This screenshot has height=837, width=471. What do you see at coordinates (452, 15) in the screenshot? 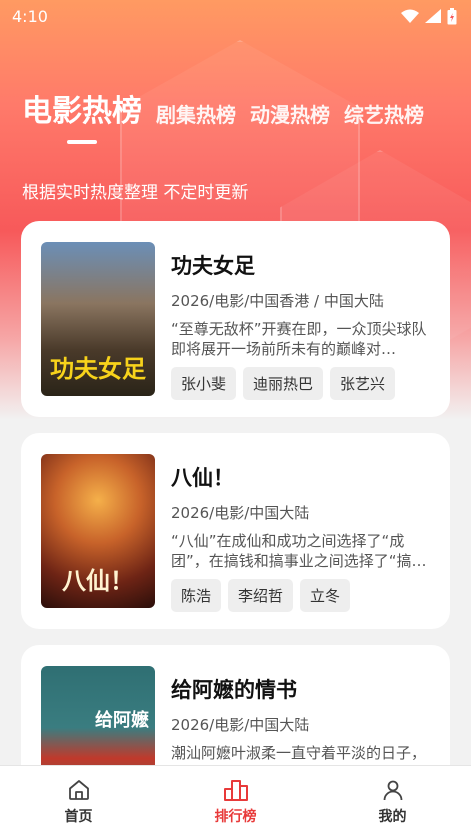
I see `battery-icon` at bounding box center [452, 15].